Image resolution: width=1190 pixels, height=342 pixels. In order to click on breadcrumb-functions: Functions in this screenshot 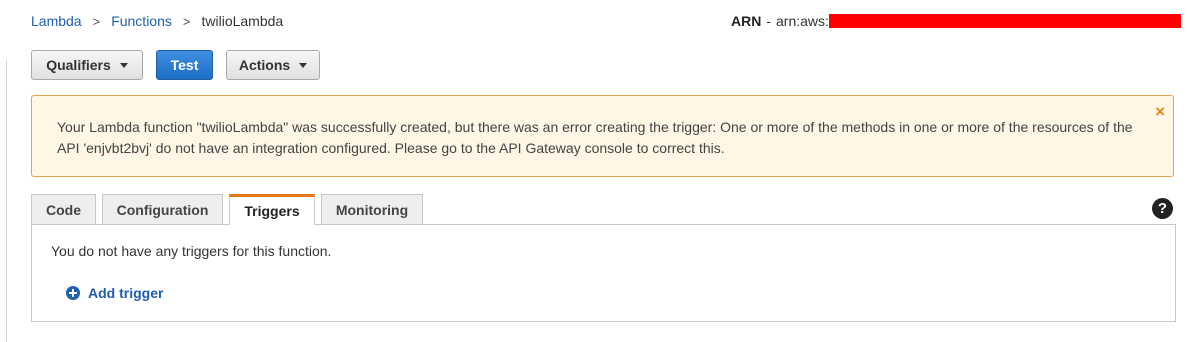, I will do `click(141, 21)`.